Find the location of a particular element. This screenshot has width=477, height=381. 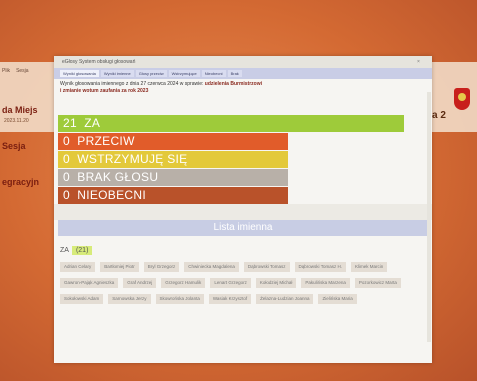

vote-bar-nieobecni: 0 NIEOBECNI is located at coordinates (173, 195).